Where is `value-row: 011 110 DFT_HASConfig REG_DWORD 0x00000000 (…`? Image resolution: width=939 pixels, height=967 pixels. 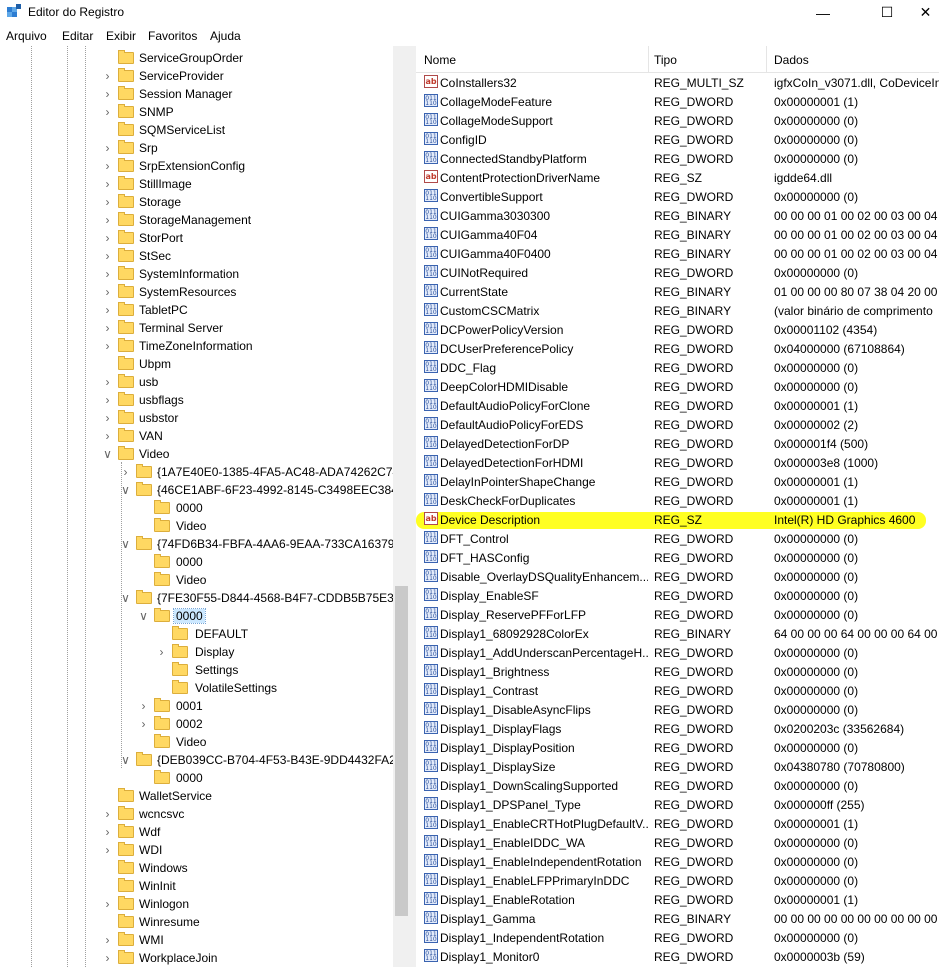 value-row: 011 110 DFT_HASConfig REG_DWORD 0x00000000 (… is located at coordinates (677, 557).